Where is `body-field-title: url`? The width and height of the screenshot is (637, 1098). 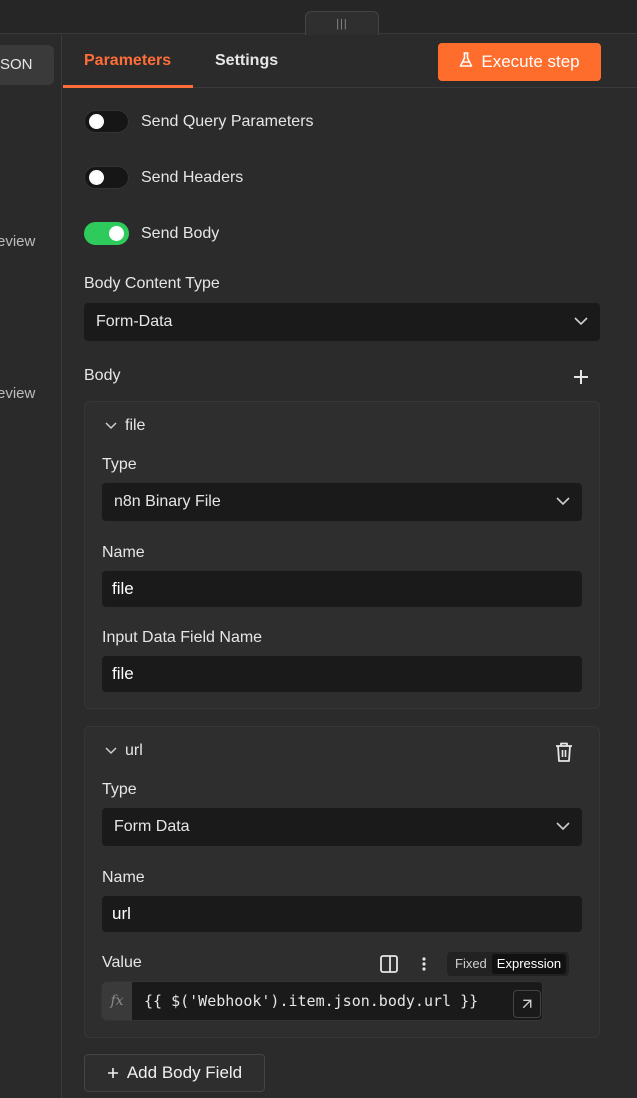
body-field-title: url is located at coordinates (134, 750).